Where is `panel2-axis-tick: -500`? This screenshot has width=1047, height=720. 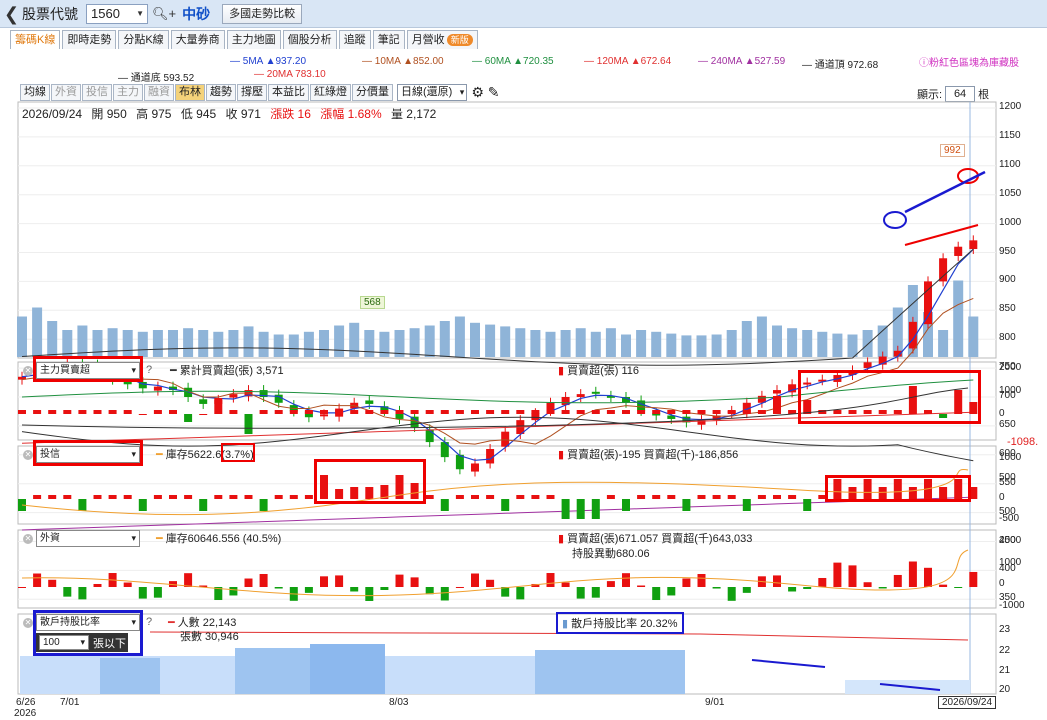 panel2-axis-tick: -500 is located at coordinates (1009, 518).